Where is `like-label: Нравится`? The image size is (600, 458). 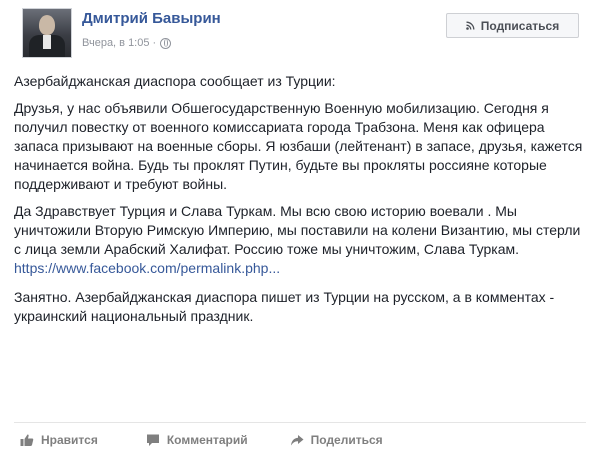 like-label: Нравится is located at coordinates (69, 440).